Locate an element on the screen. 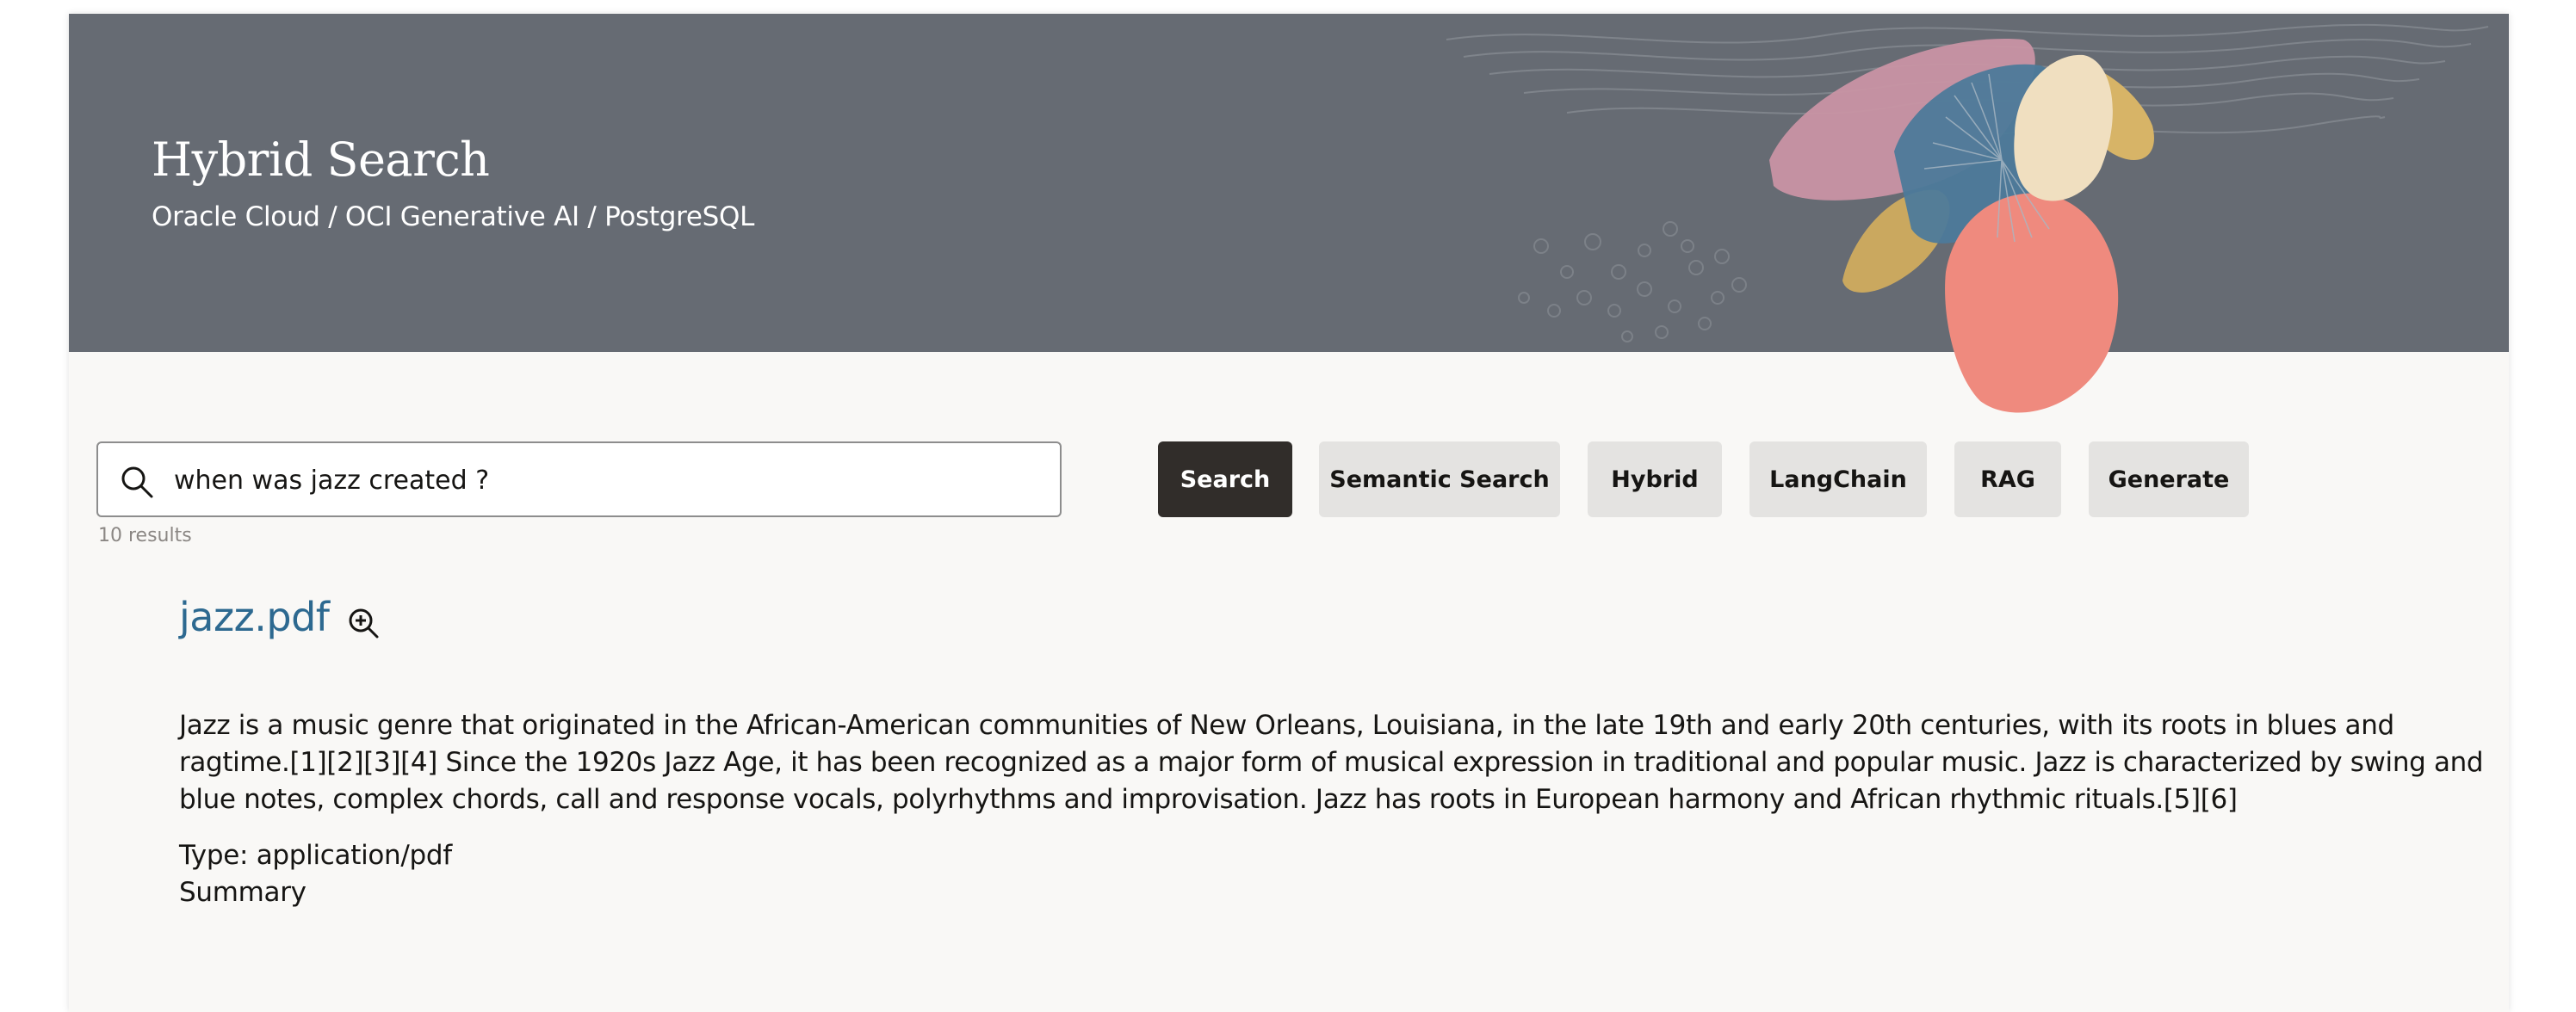 The image size is (2576, 1012). search-button: Search is located at coordinates (1225, 479).